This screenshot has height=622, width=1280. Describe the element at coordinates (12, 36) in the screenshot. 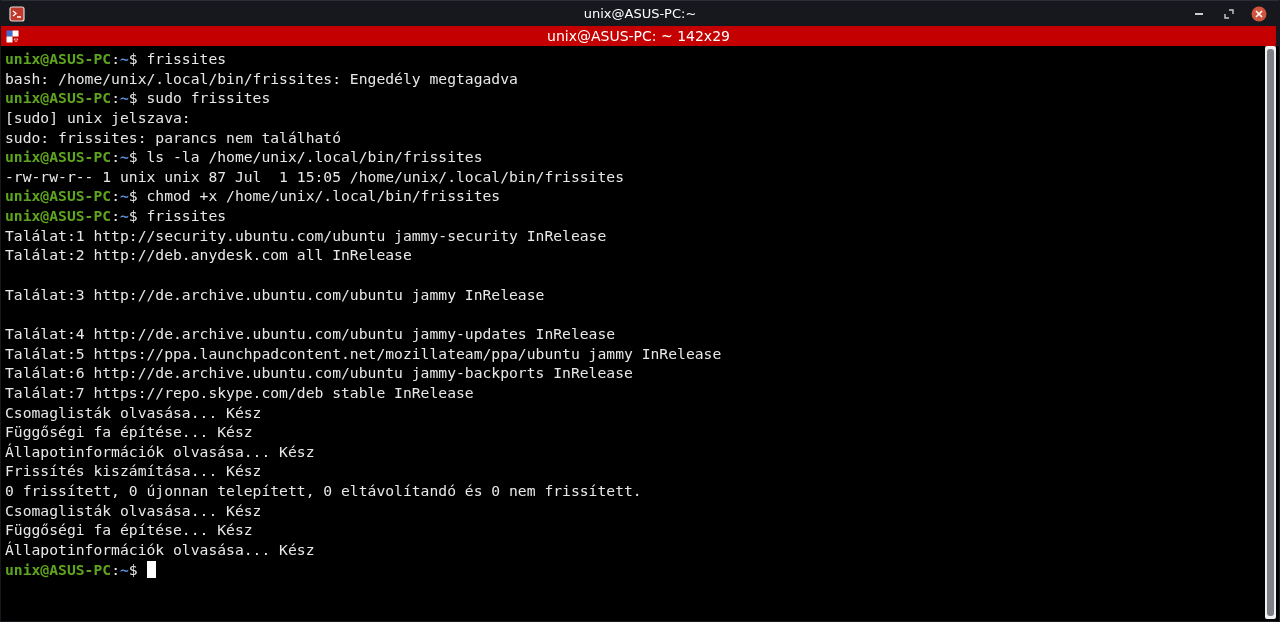

I see `split-view-icon` at that location.